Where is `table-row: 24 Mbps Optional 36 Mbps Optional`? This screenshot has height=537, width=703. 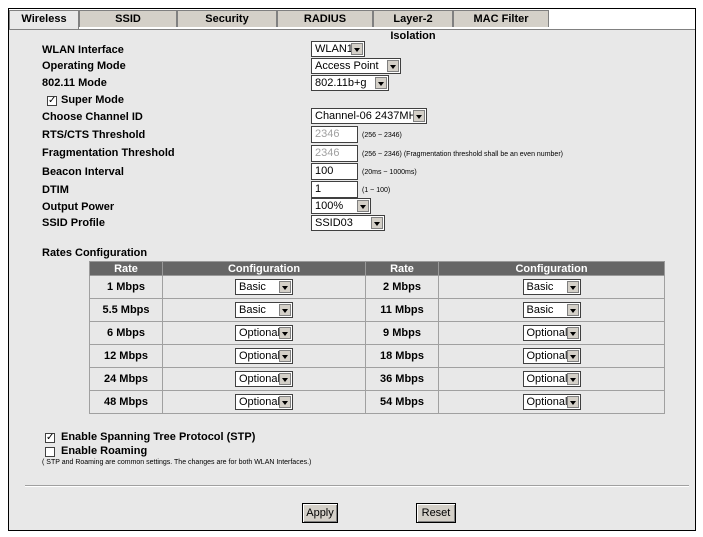
table-row: 24 Mbps Optional 36 Mbps Optional is located at coordinates (377, 379).